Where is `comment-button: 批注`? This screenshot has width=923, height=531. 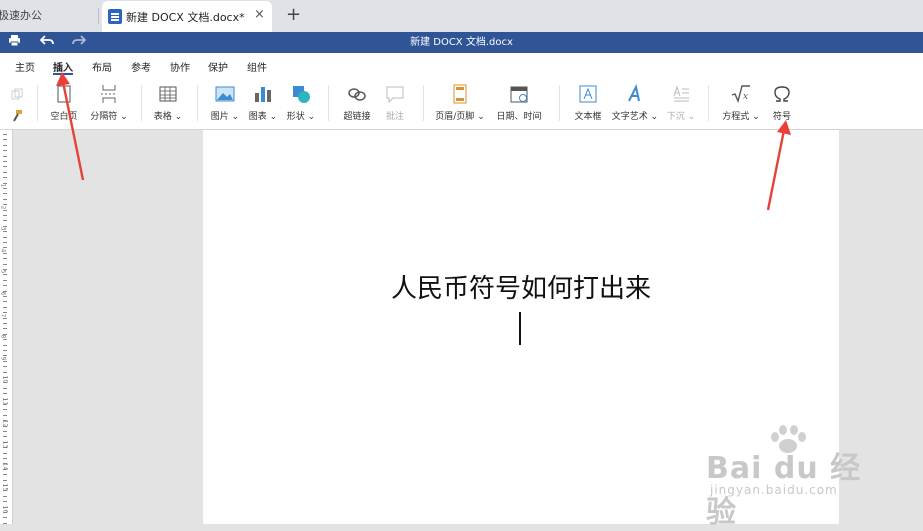
comment-button: 批注 is located at coordinates (395, 102).